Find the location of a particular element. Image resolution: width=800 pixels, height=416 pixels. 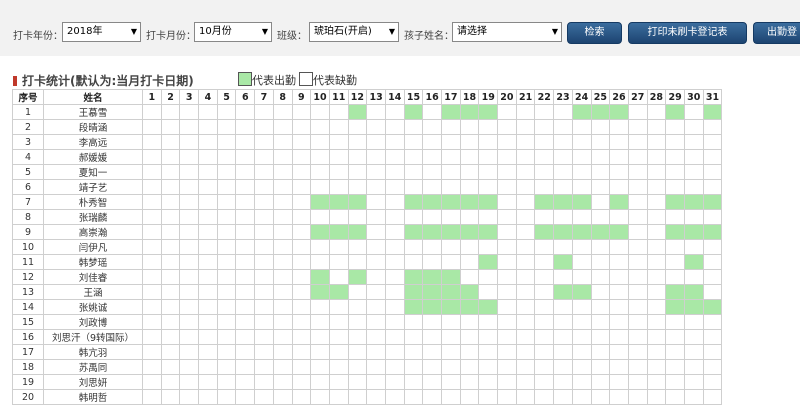

print-unpunched-button: 打印未刷卡登记表 is located at coordinates (687, 33).